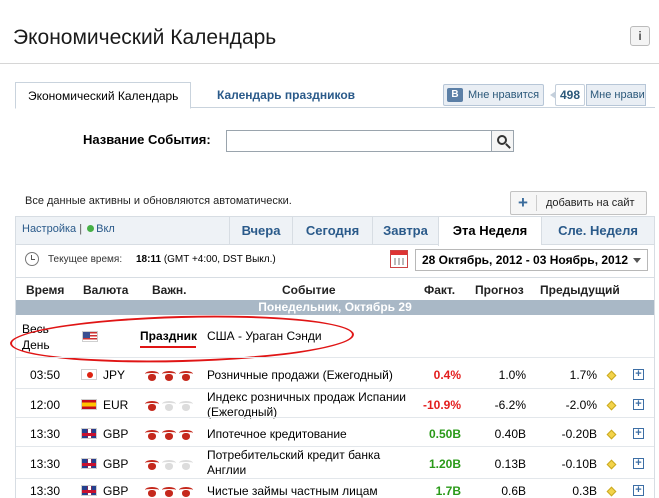 The image size is (659, 498). What do you see at coordinates (502, 141) in the screenshot?
I see `search-button` at bounding box center [502, 141].